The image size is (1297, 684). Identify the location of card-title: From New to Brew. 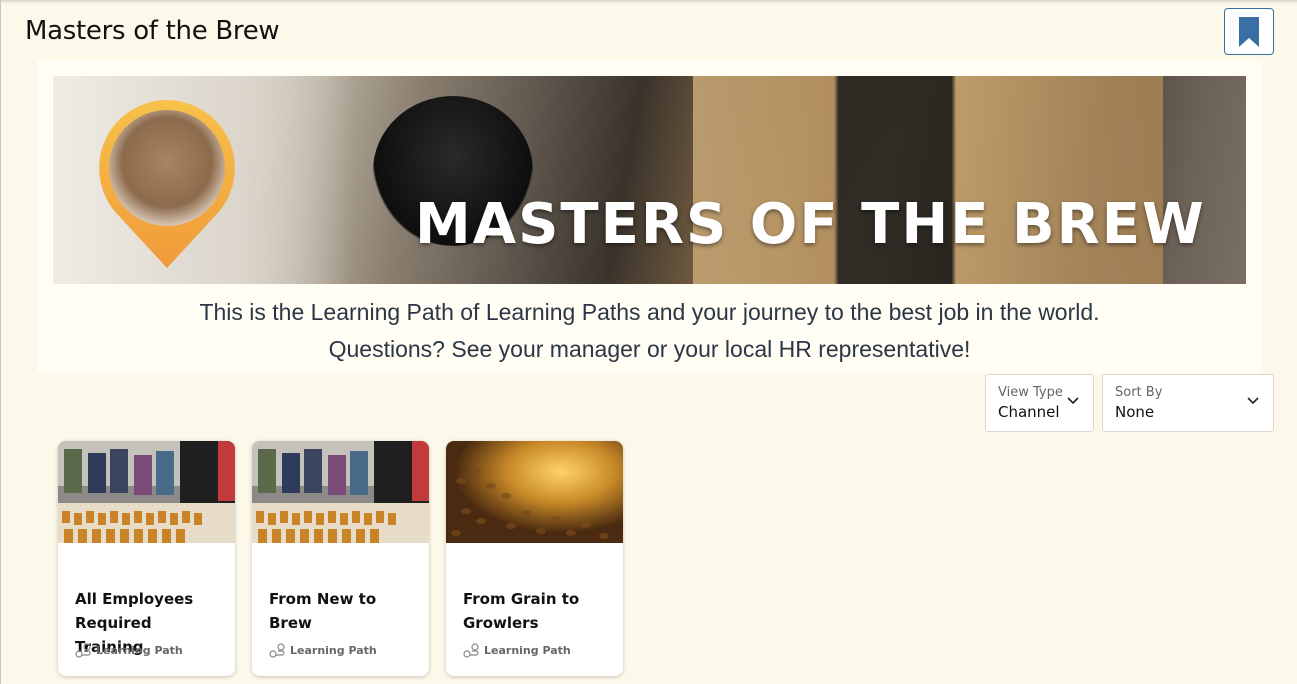
(323, 611).